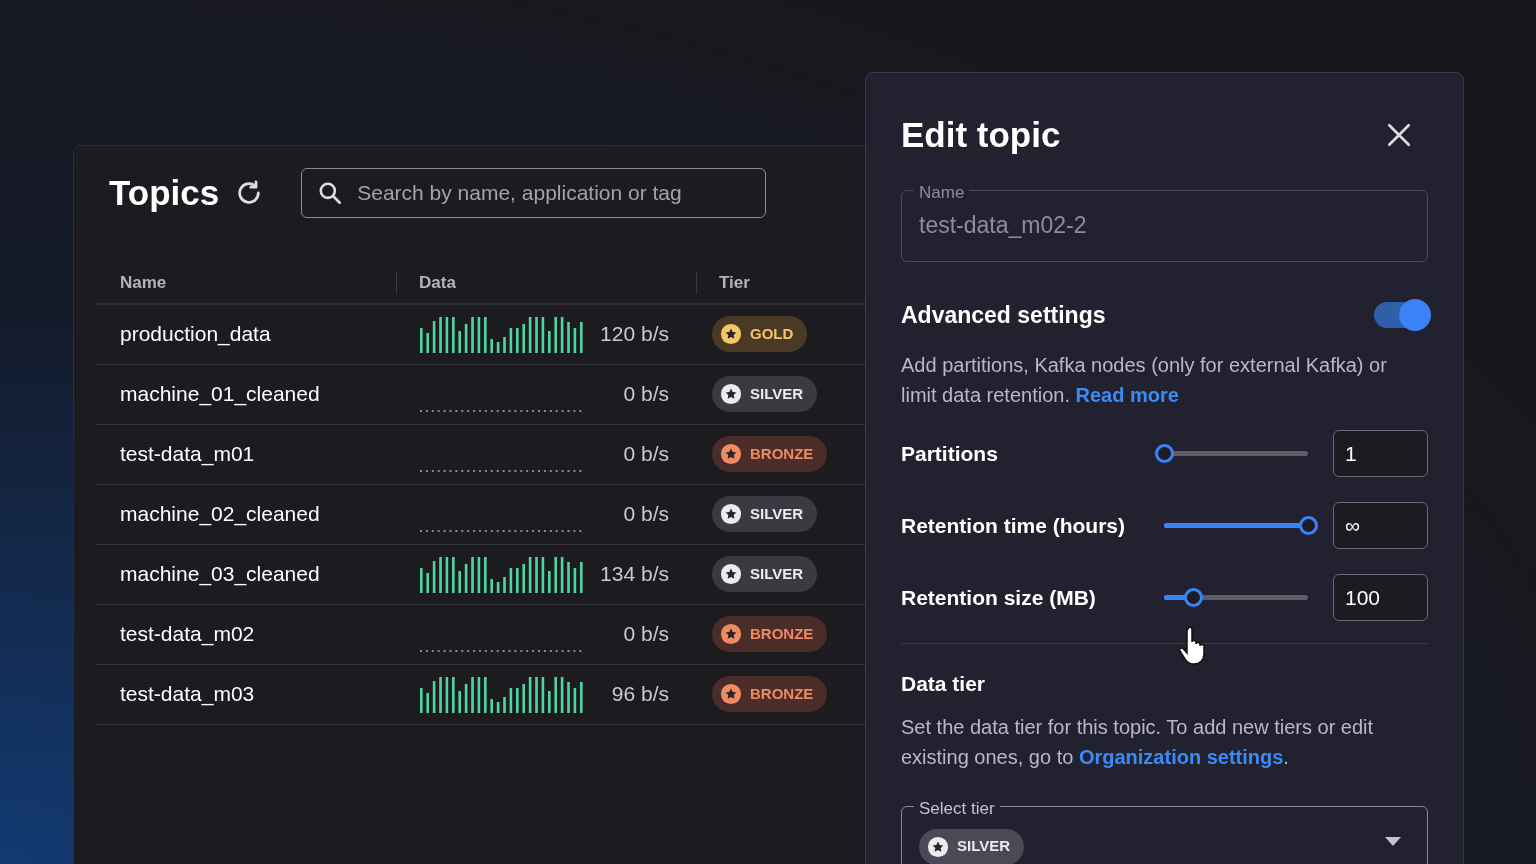 Image resolution: width=1536 pixels, height=864 pixels. What do you see at coordinates (944, 684) in the screenshot?
I see `section-title: Data tier` at bounding box center [944, 684].